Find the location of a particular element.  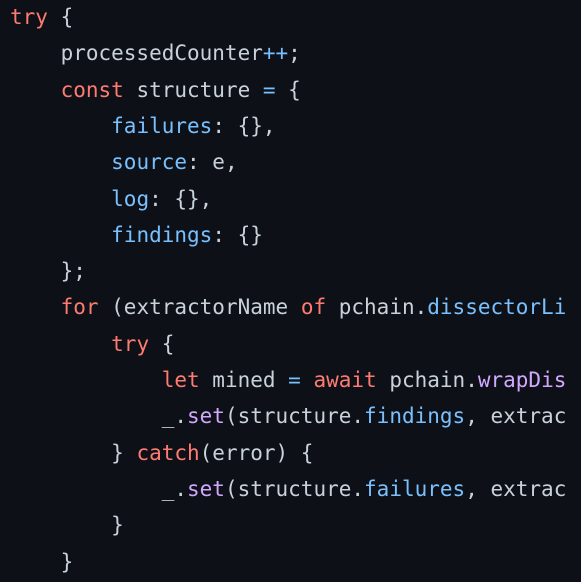

code-line: findings: {} is located at coordinates (136, 235).